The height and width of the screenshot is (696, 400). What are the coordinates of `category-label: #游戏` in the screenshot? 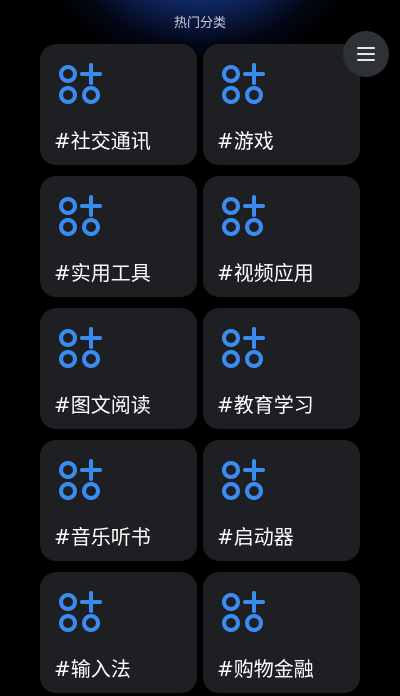 It's located at (245, 141).